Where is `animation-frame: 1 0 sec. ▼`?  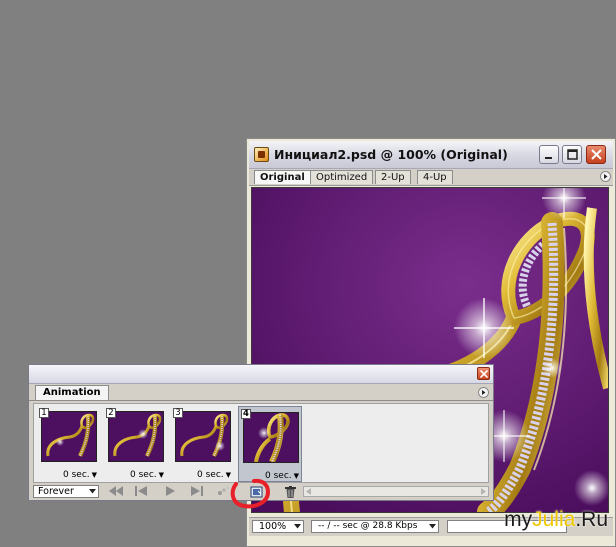
animation-frame: 1 0 sec. ▼ is located at coordinates (69, 444).